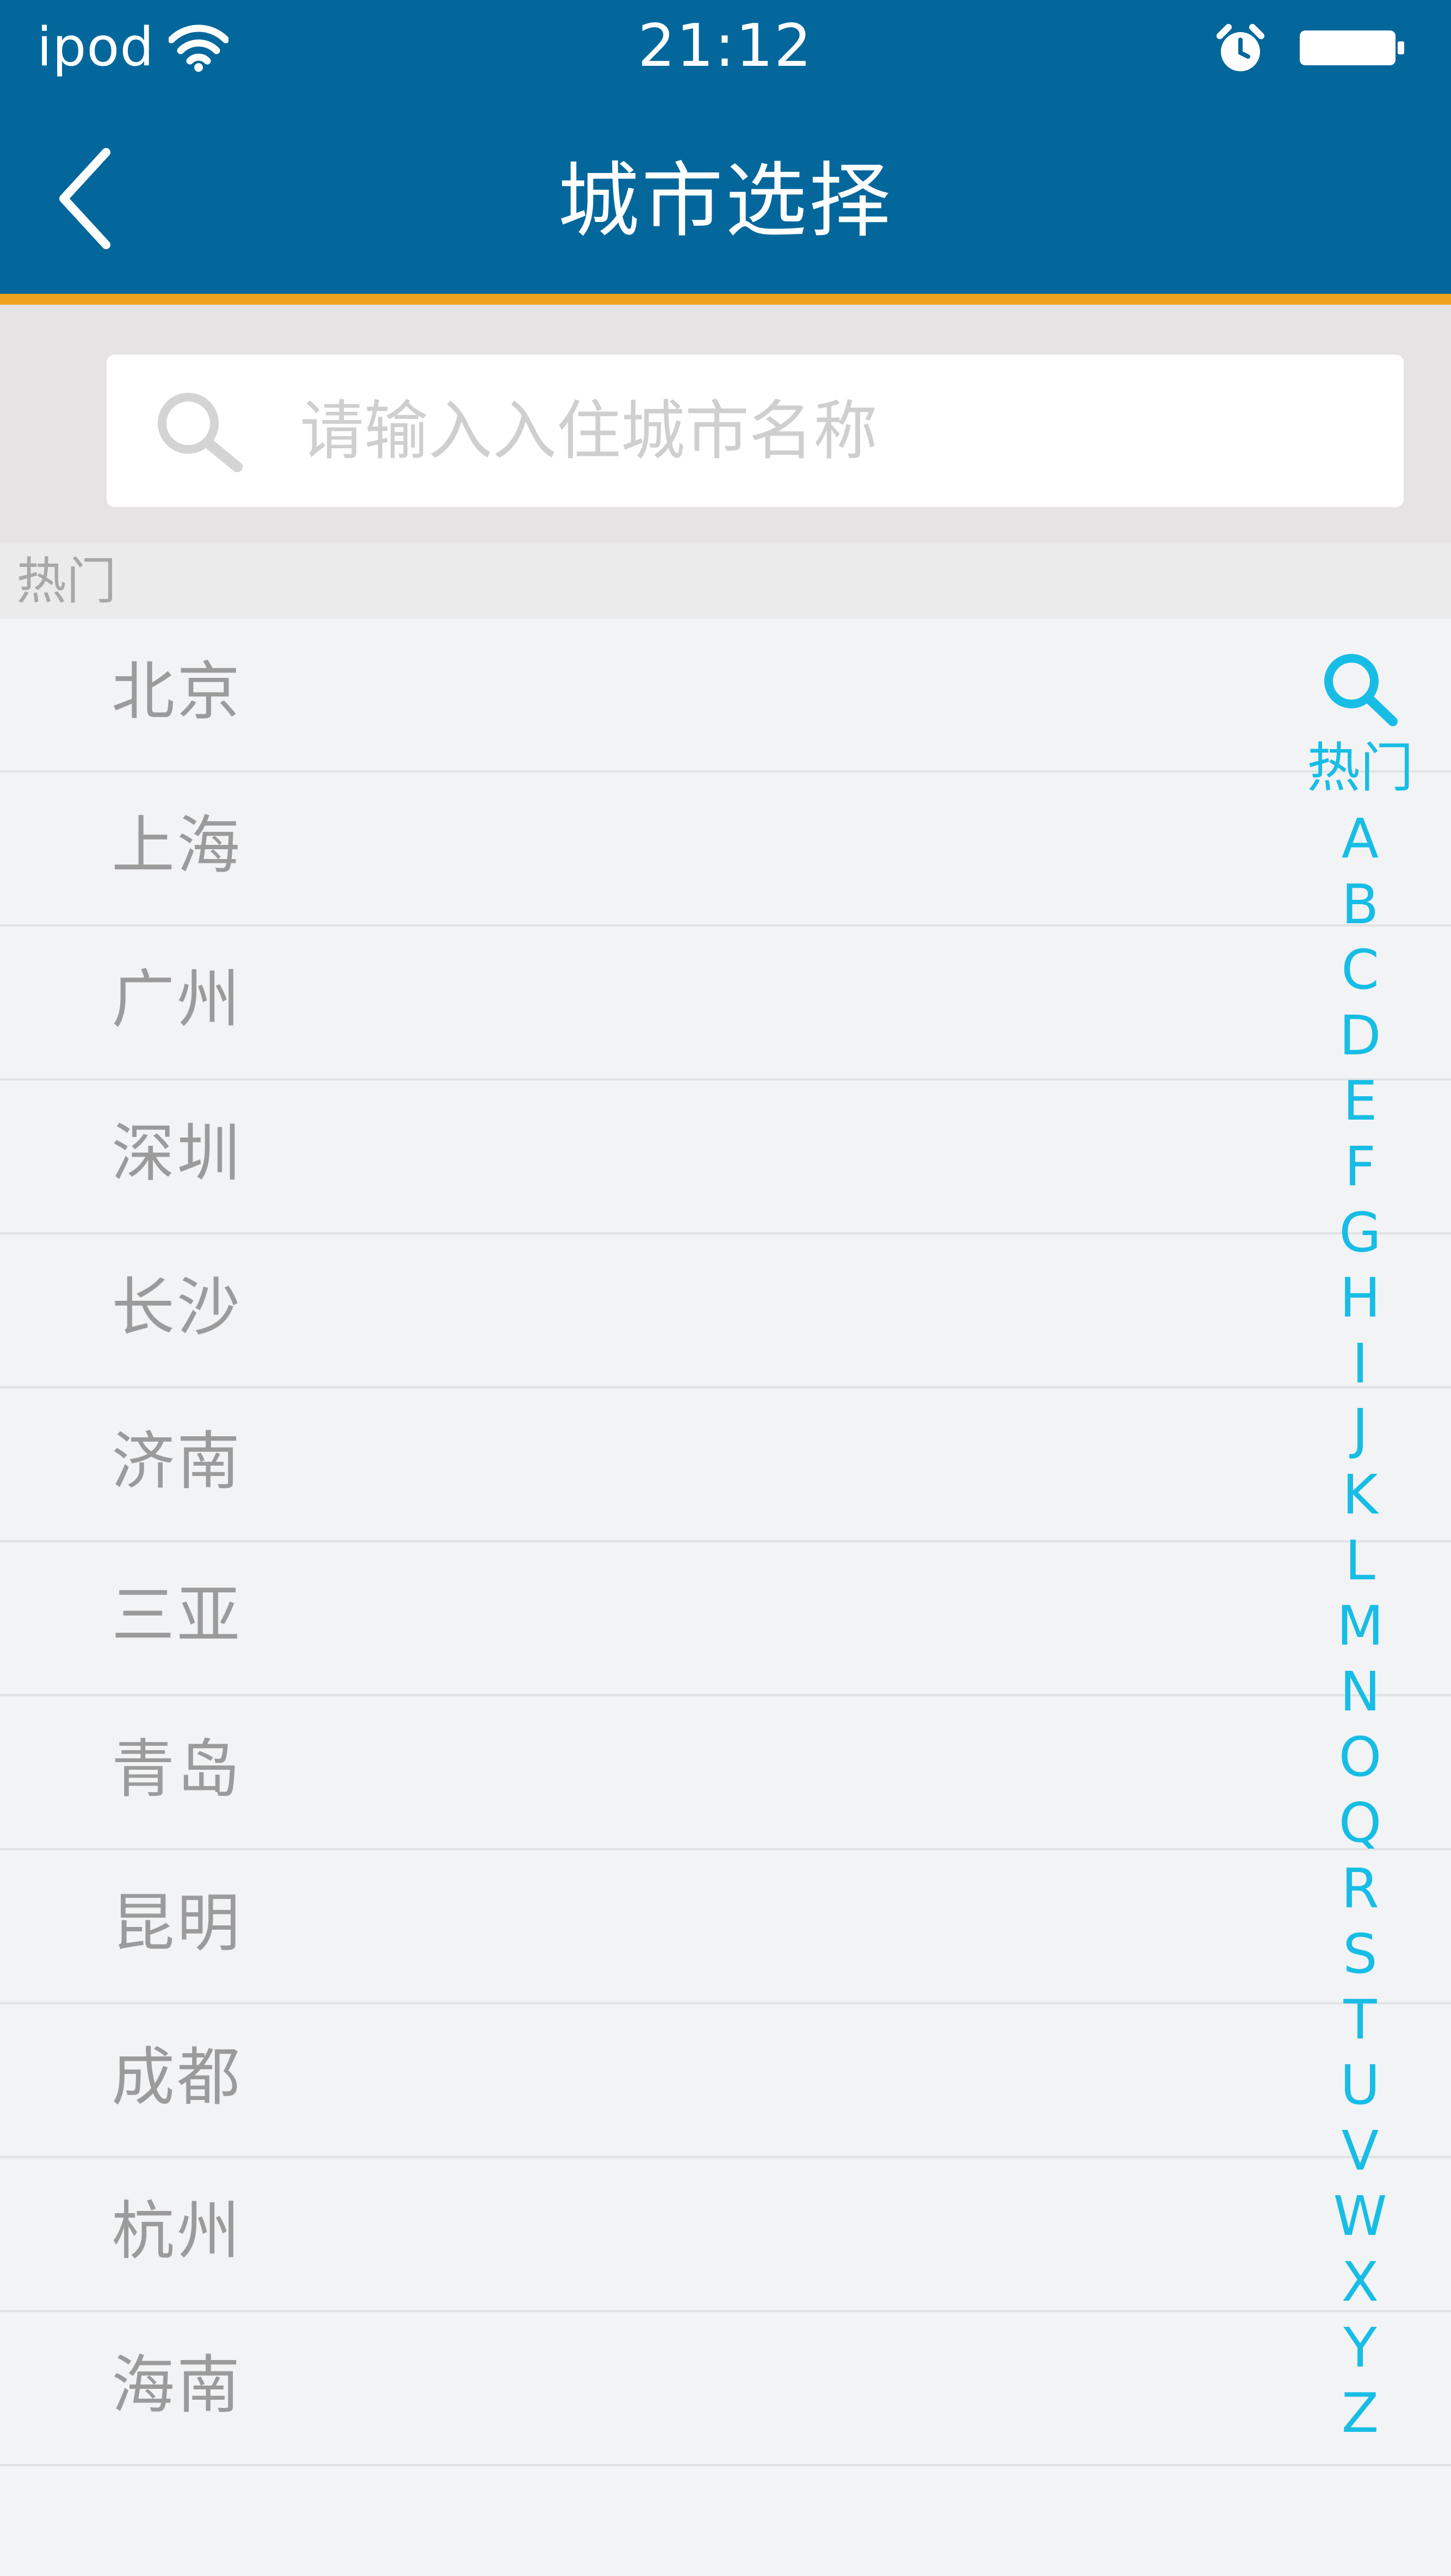 This screenshot has height=2576, width=1451. Describe the element at coordinates (177, 1615) in the screenshot. I see `city-name: 三亚` at that location.